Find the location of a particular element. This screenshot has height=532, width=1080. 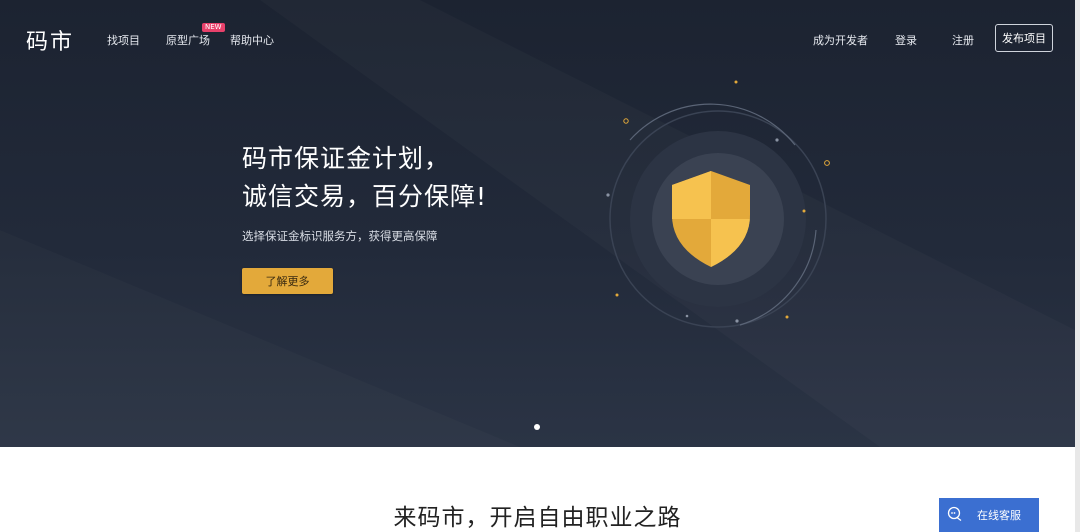

hero-subtitle: 选择保证金标识服务方，获得更高保障 is located at coordinates (340, 236).